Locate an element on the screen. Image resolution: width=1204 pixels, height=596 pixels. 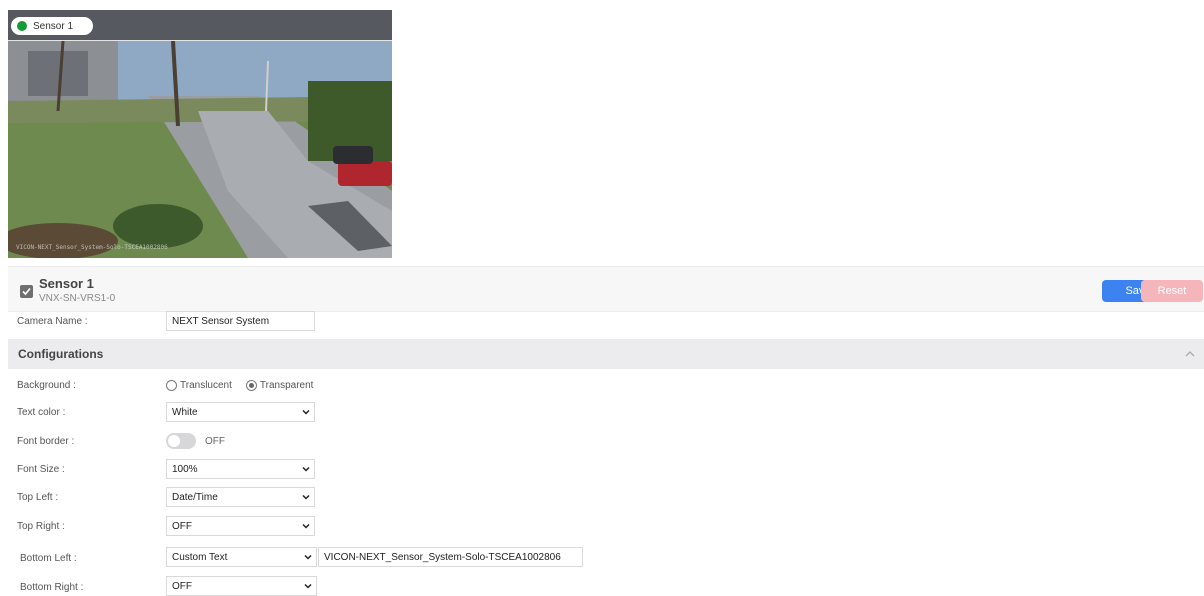
font-size-select: 100% is located at coordinates (240, 469).